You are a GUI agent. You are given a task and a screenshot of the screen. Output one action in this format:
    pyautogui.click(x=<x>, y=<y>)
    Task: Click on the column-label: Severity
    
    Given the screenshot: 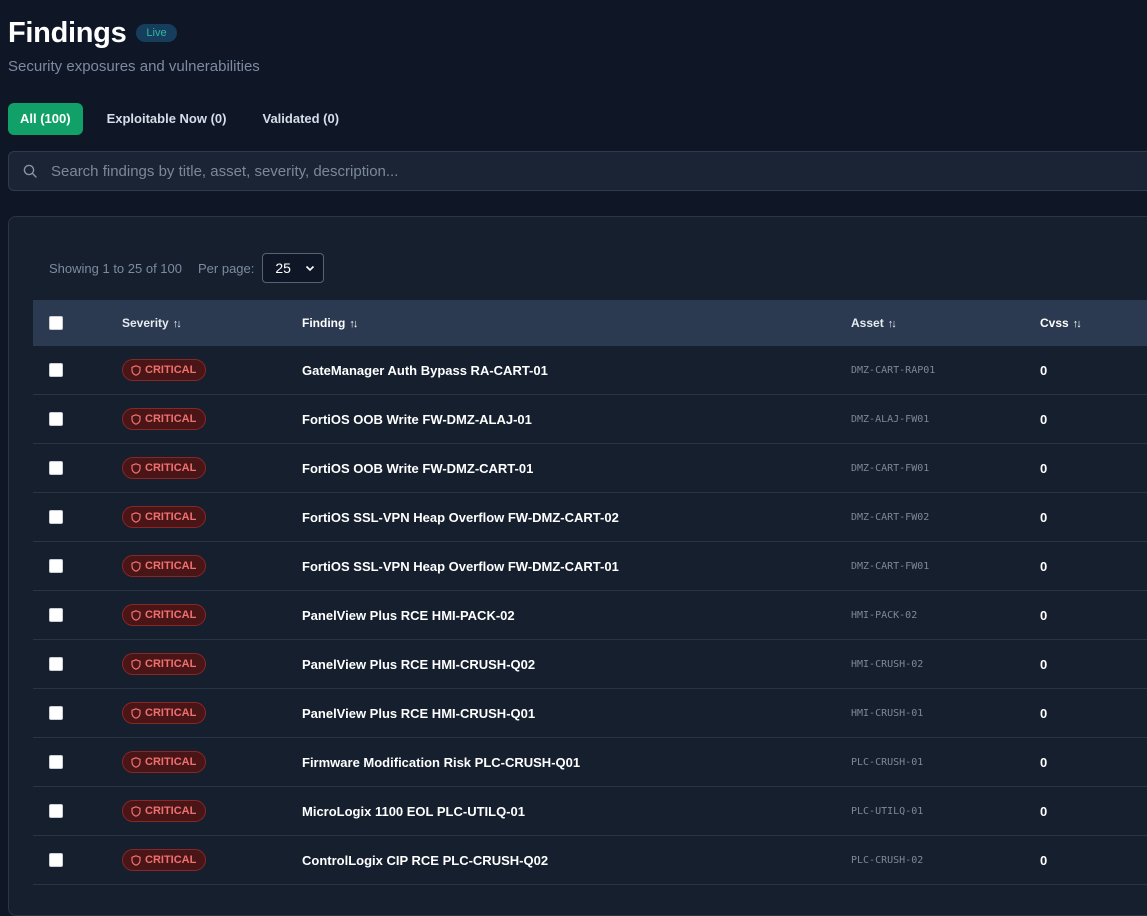 What is the action you would take?
    pyautogui.click(x=145, y=323)
    